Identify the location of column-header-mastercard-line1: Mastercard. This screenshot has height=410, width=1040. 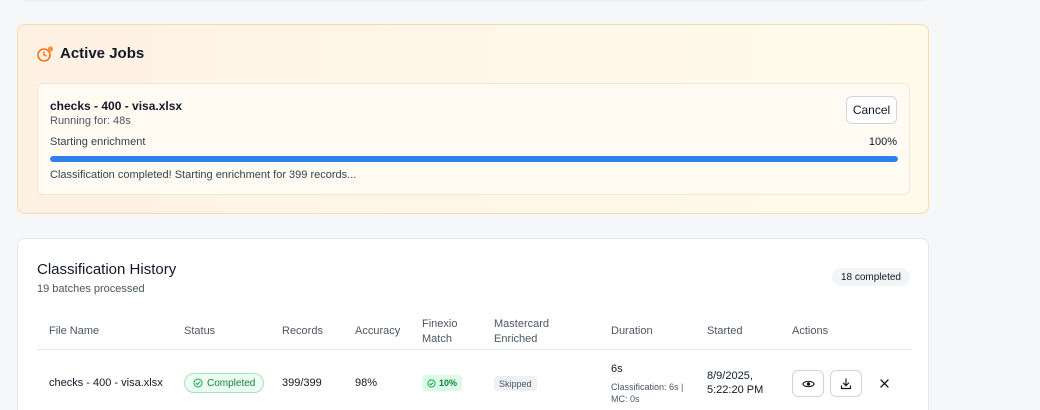
(522, 324).